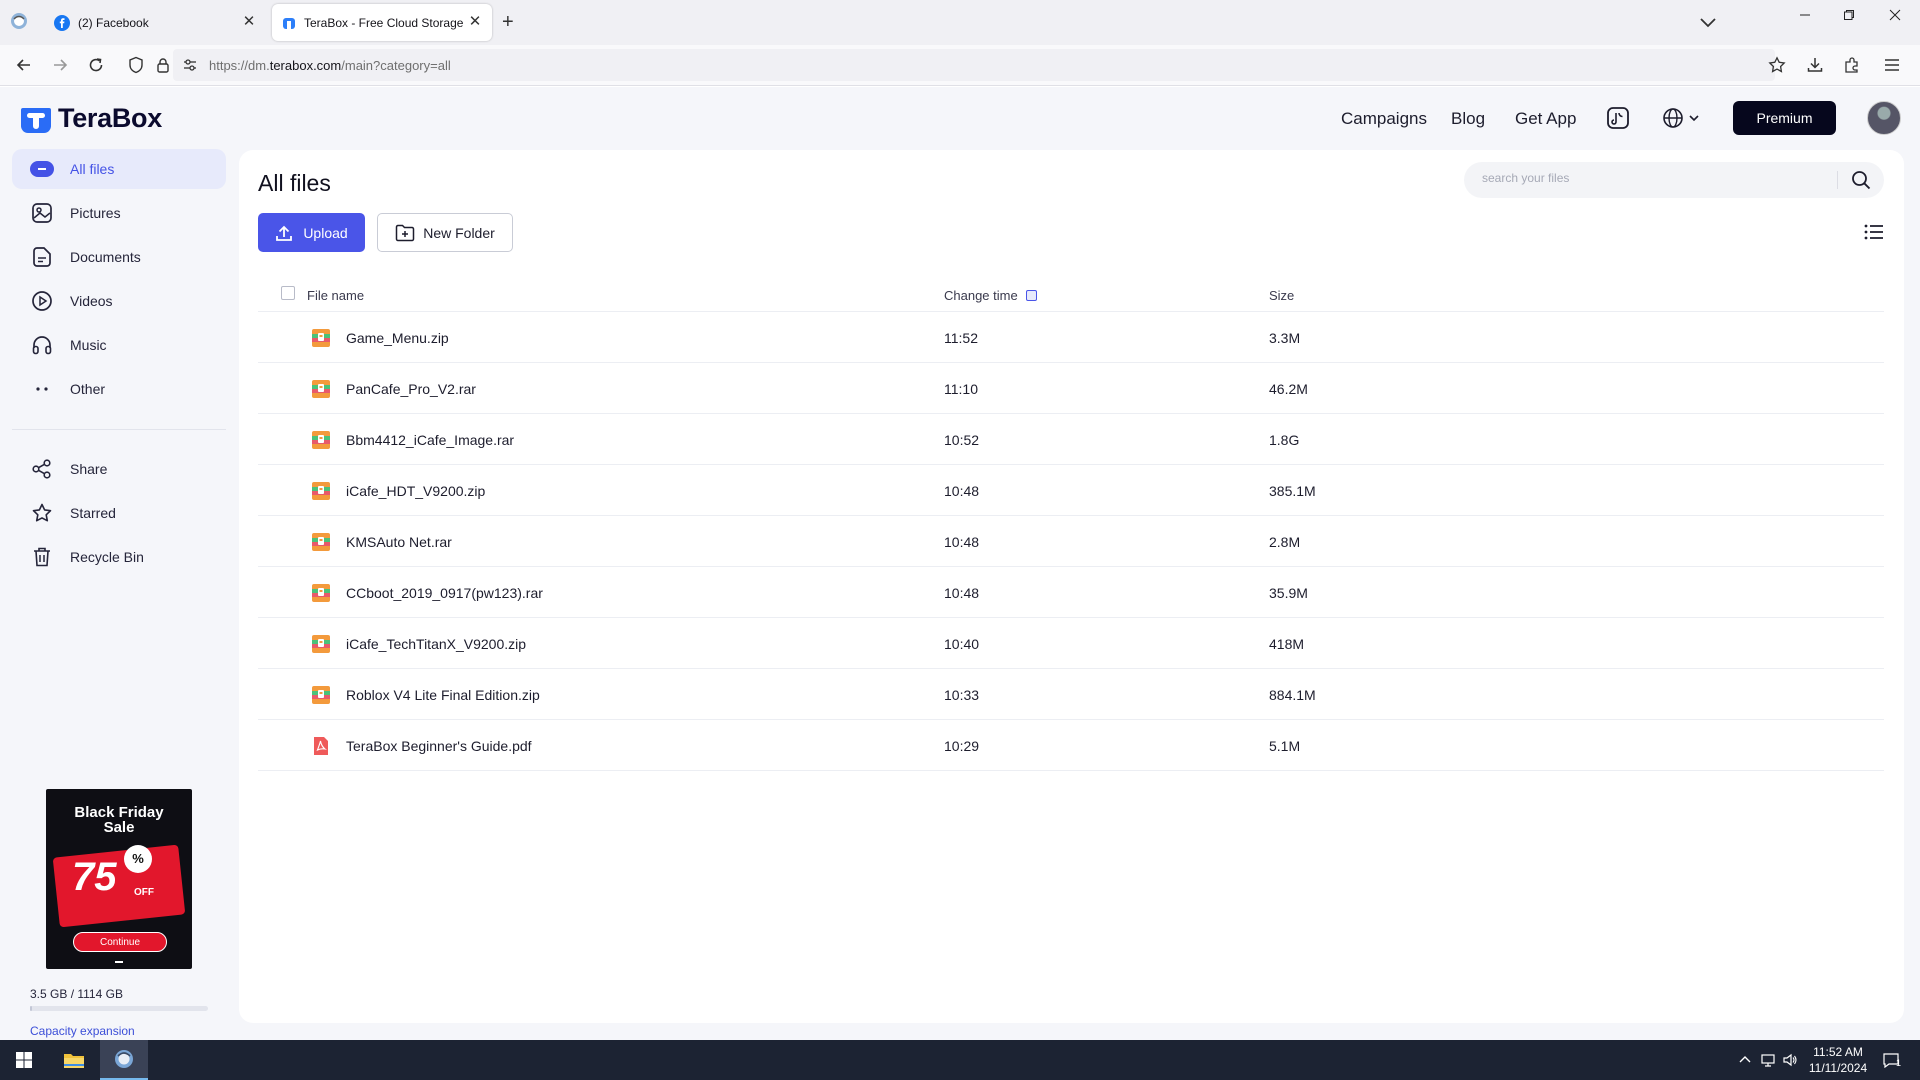 The width and height of the screenshot is (1920, 1080). Describe the element at coordinates (119, 513) in the screenshot. I see `sidebar-item-starred: Starred` at that location.